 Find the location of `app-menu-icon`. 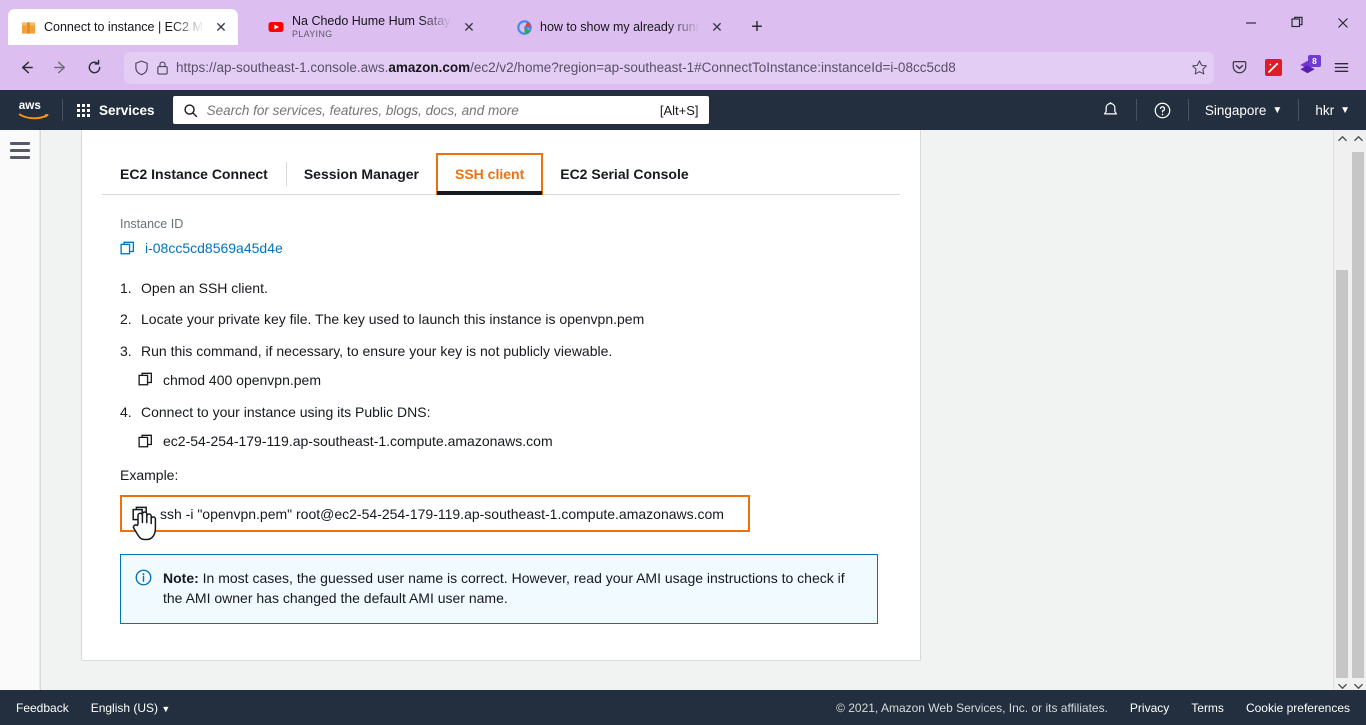

app-menu-icon is located at coordinates (1341, 68).